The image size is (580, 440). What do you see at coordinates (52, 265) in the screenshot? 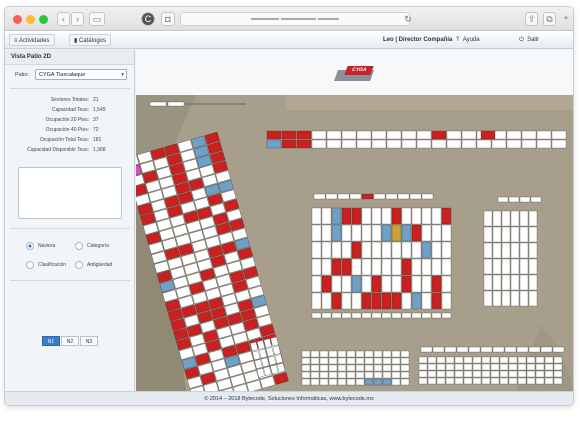
I see `clasificacion-label: Clasificación` at bounding box center [52, 265].